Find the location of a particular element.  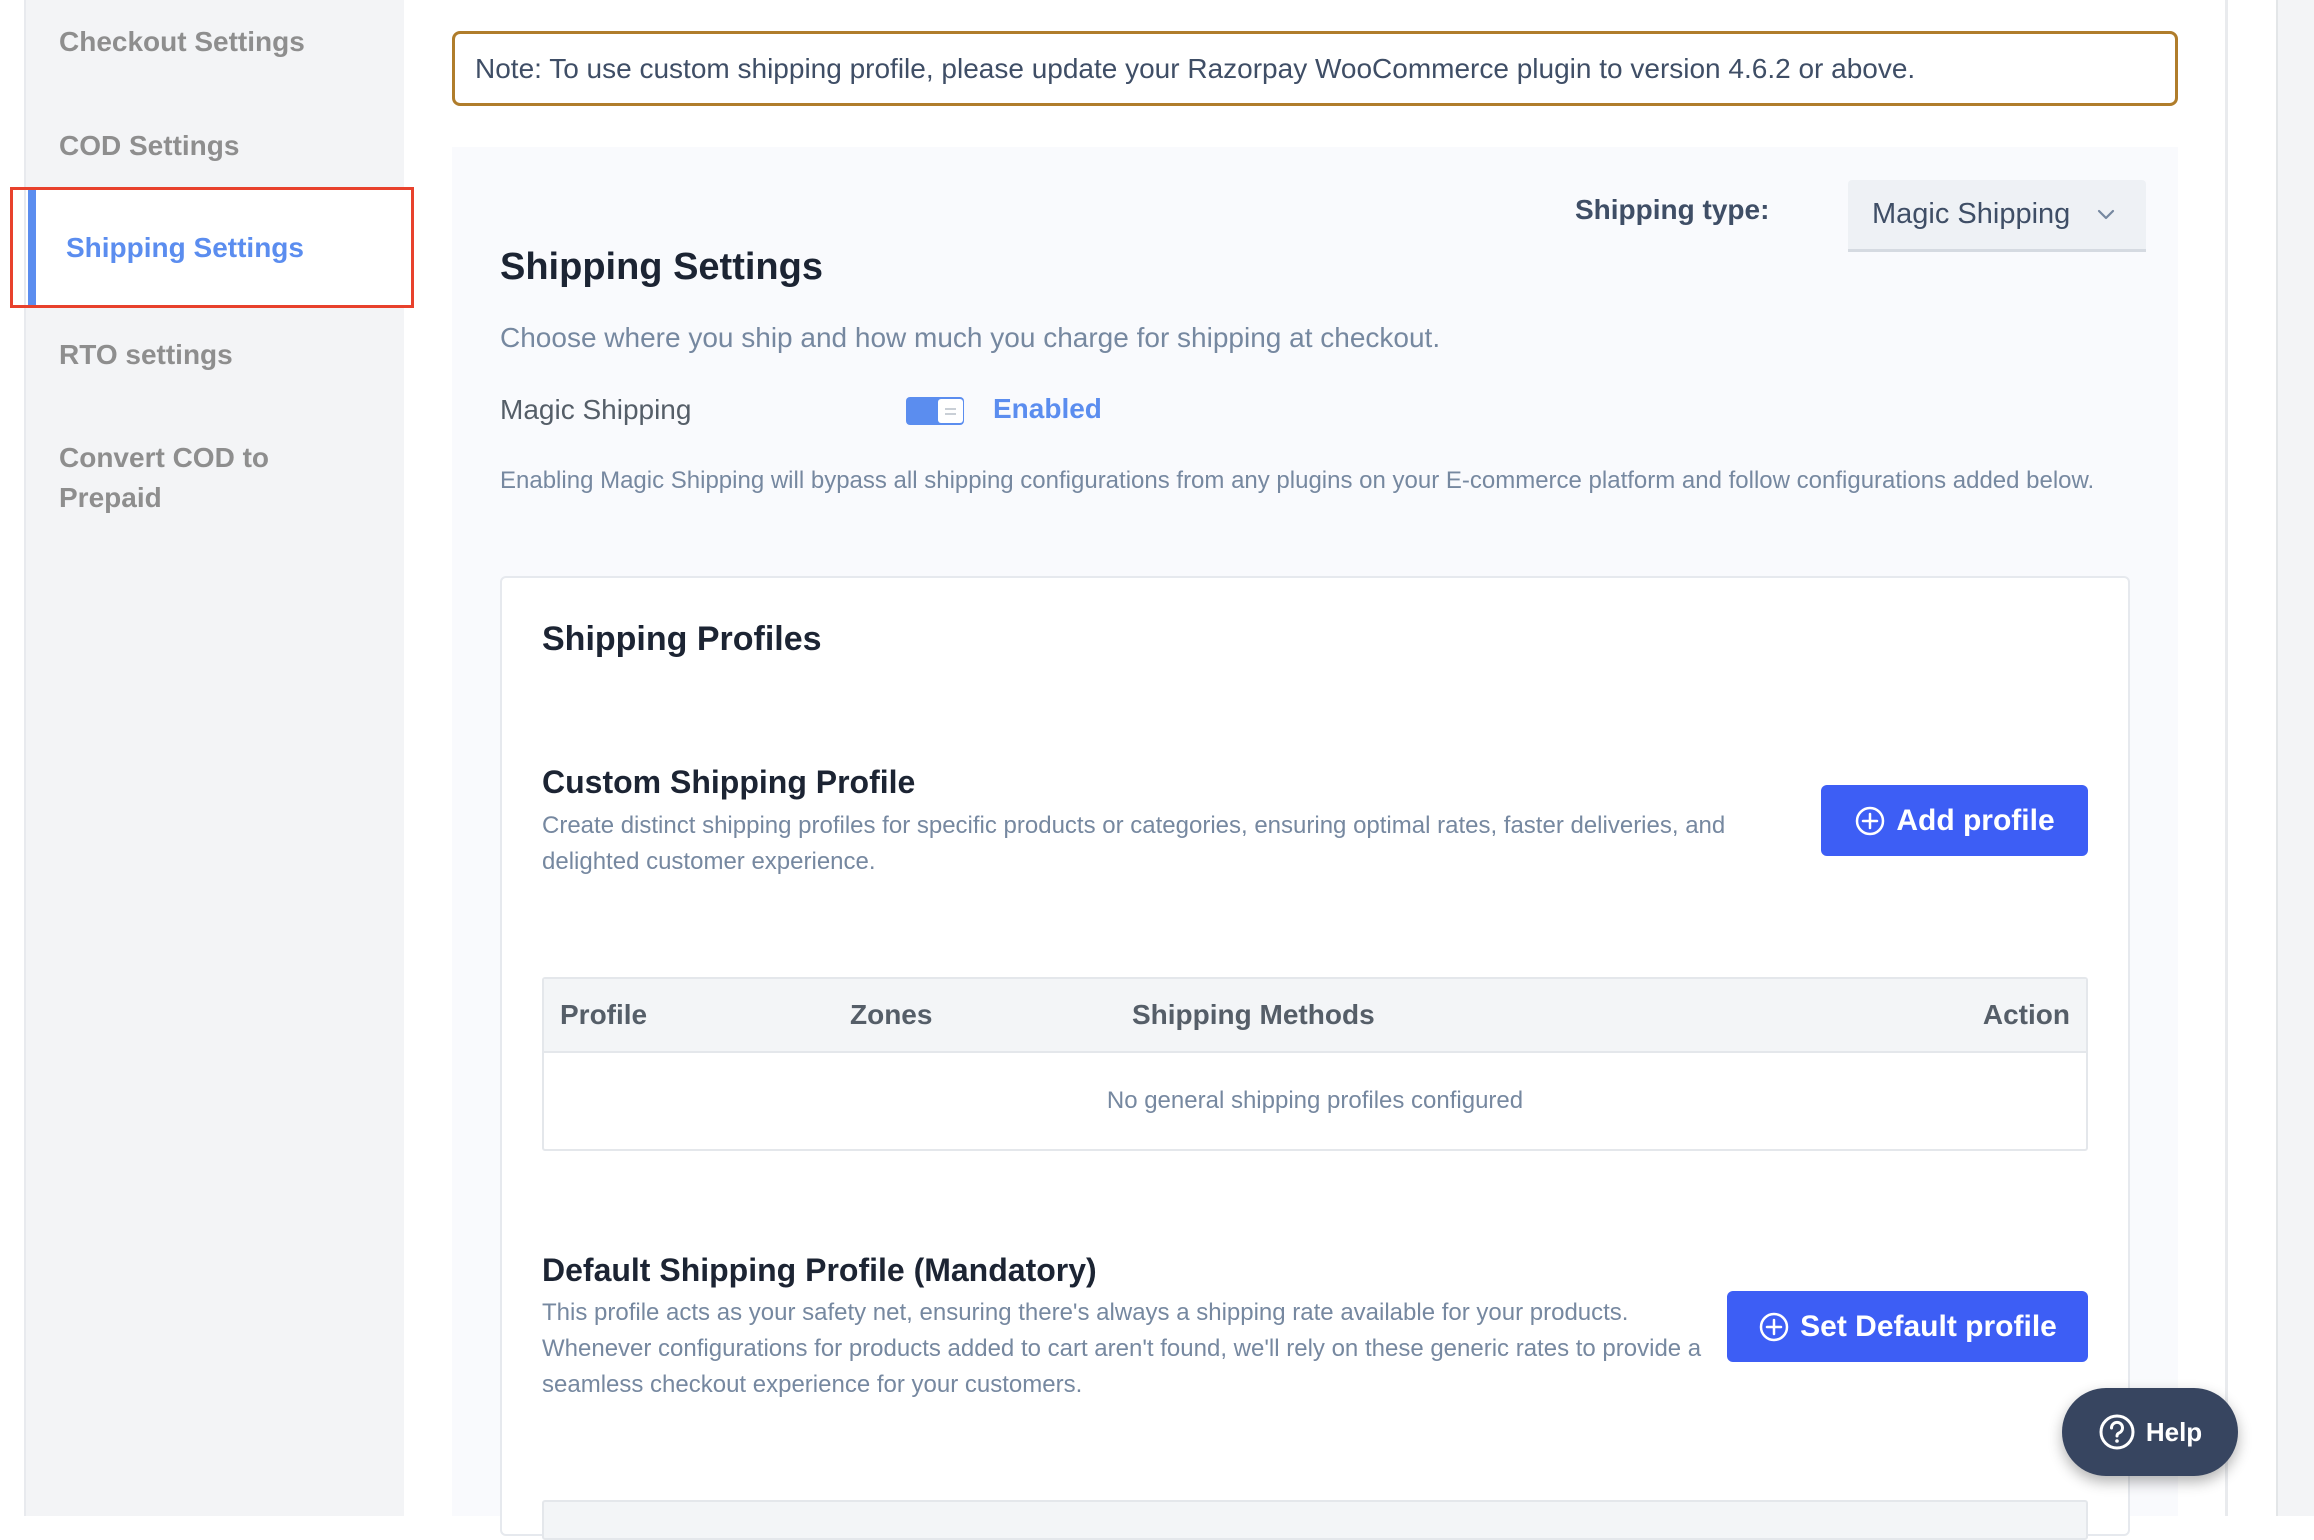

shipping-type-dropdown: Magic Shipping is located at coordinates (1997, 216).